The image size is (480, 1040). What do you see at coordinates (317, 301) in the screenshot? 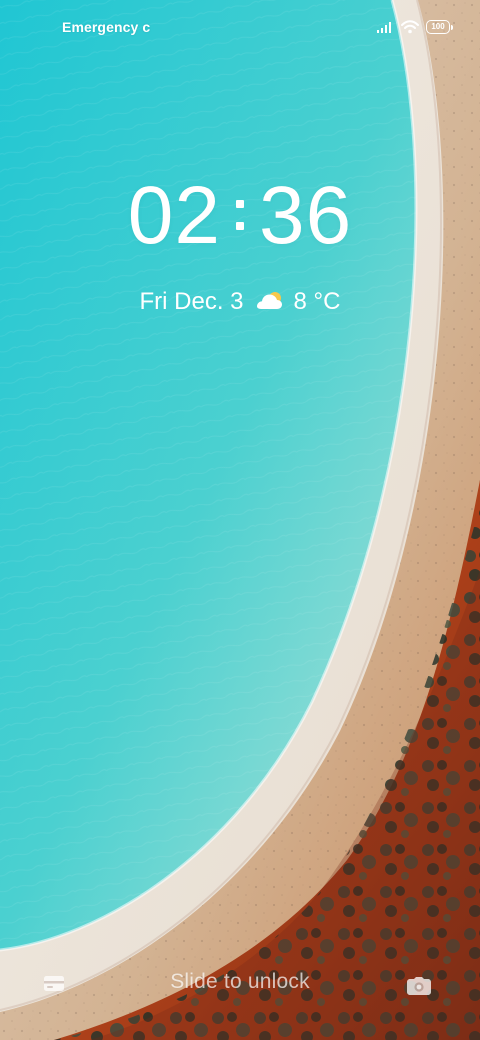
I see `temperature: 8 °C` at bounding box center [317, 301].